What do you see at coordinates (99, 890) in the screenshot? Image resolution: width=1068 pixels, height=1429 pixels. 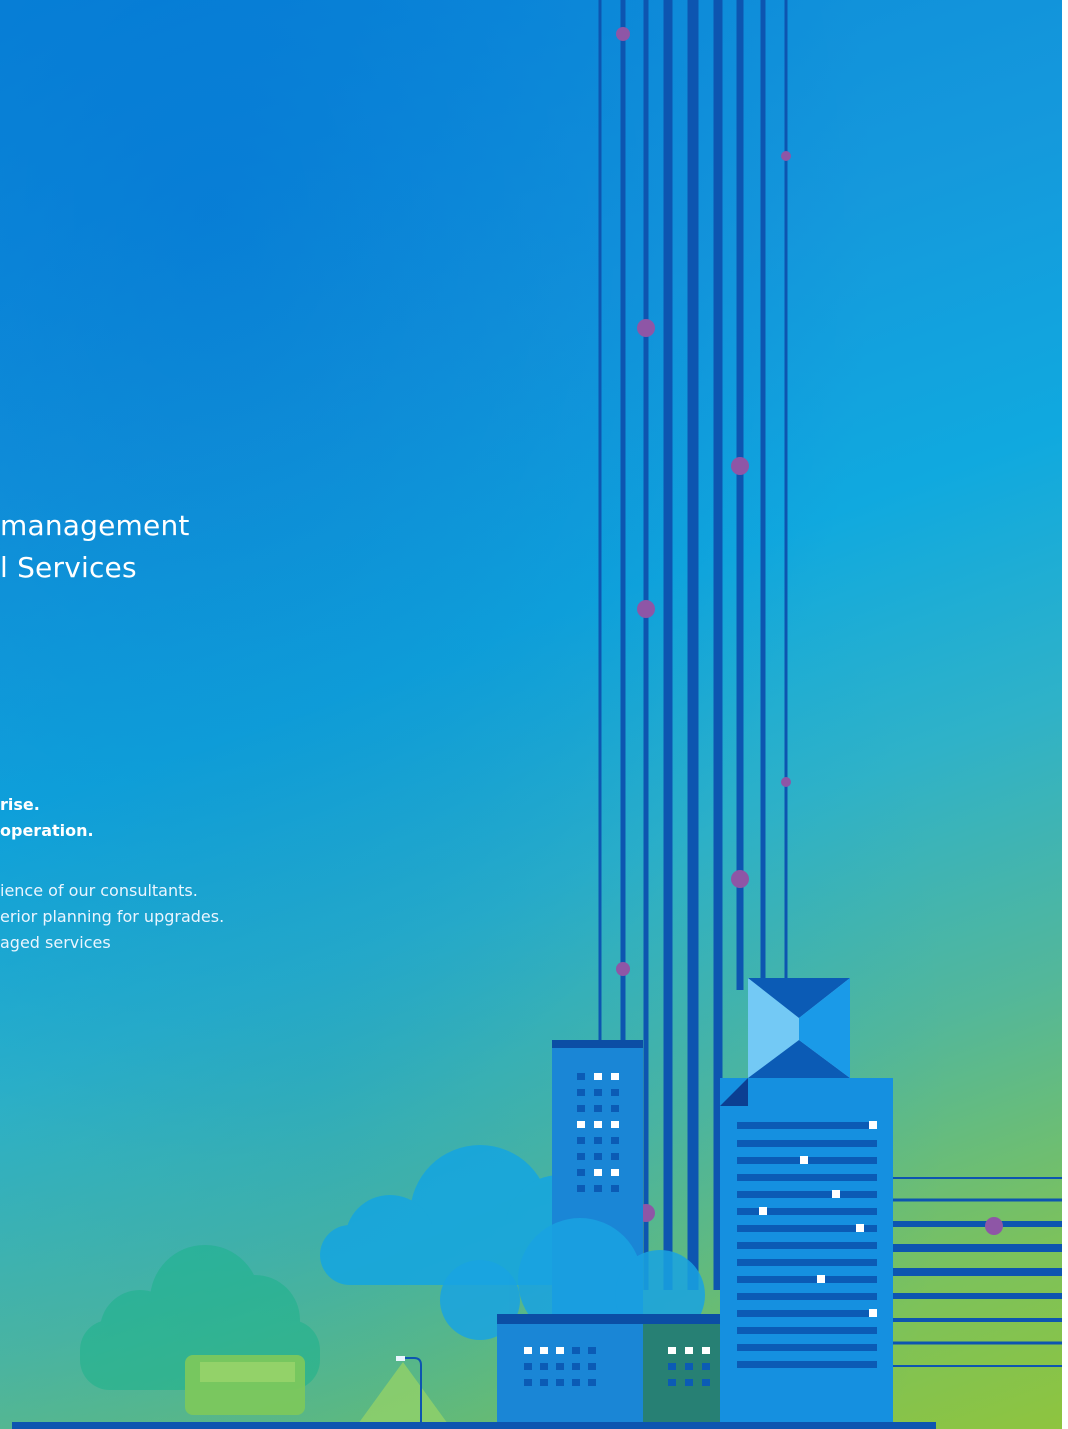 I see `body-line: ience of our consultants.` at bounding box center [99, 890].